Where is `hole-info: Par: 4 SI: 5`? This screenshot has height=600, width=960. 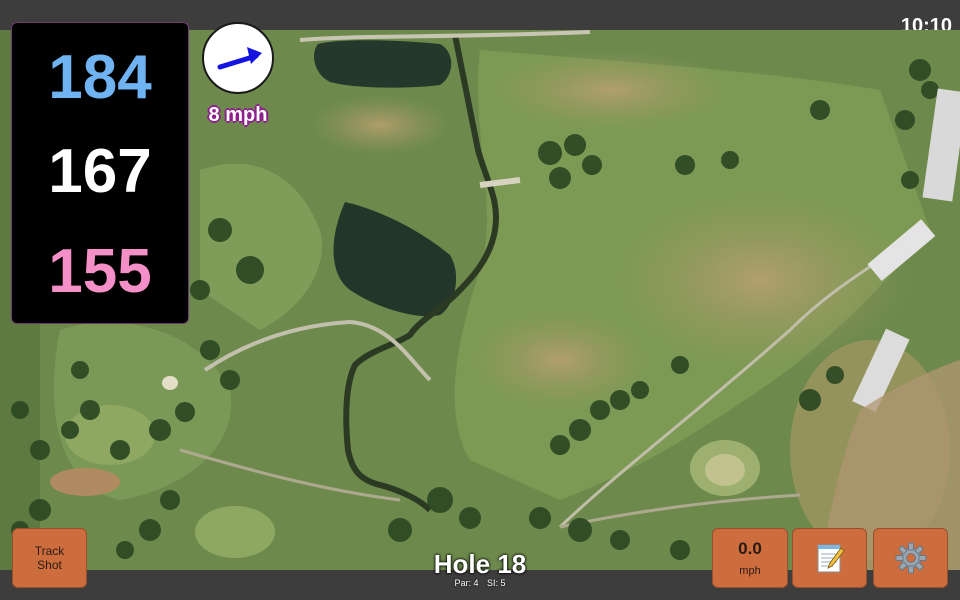 hole-info: Par: 4 SI: 5 is located at coordinates (480, 583).